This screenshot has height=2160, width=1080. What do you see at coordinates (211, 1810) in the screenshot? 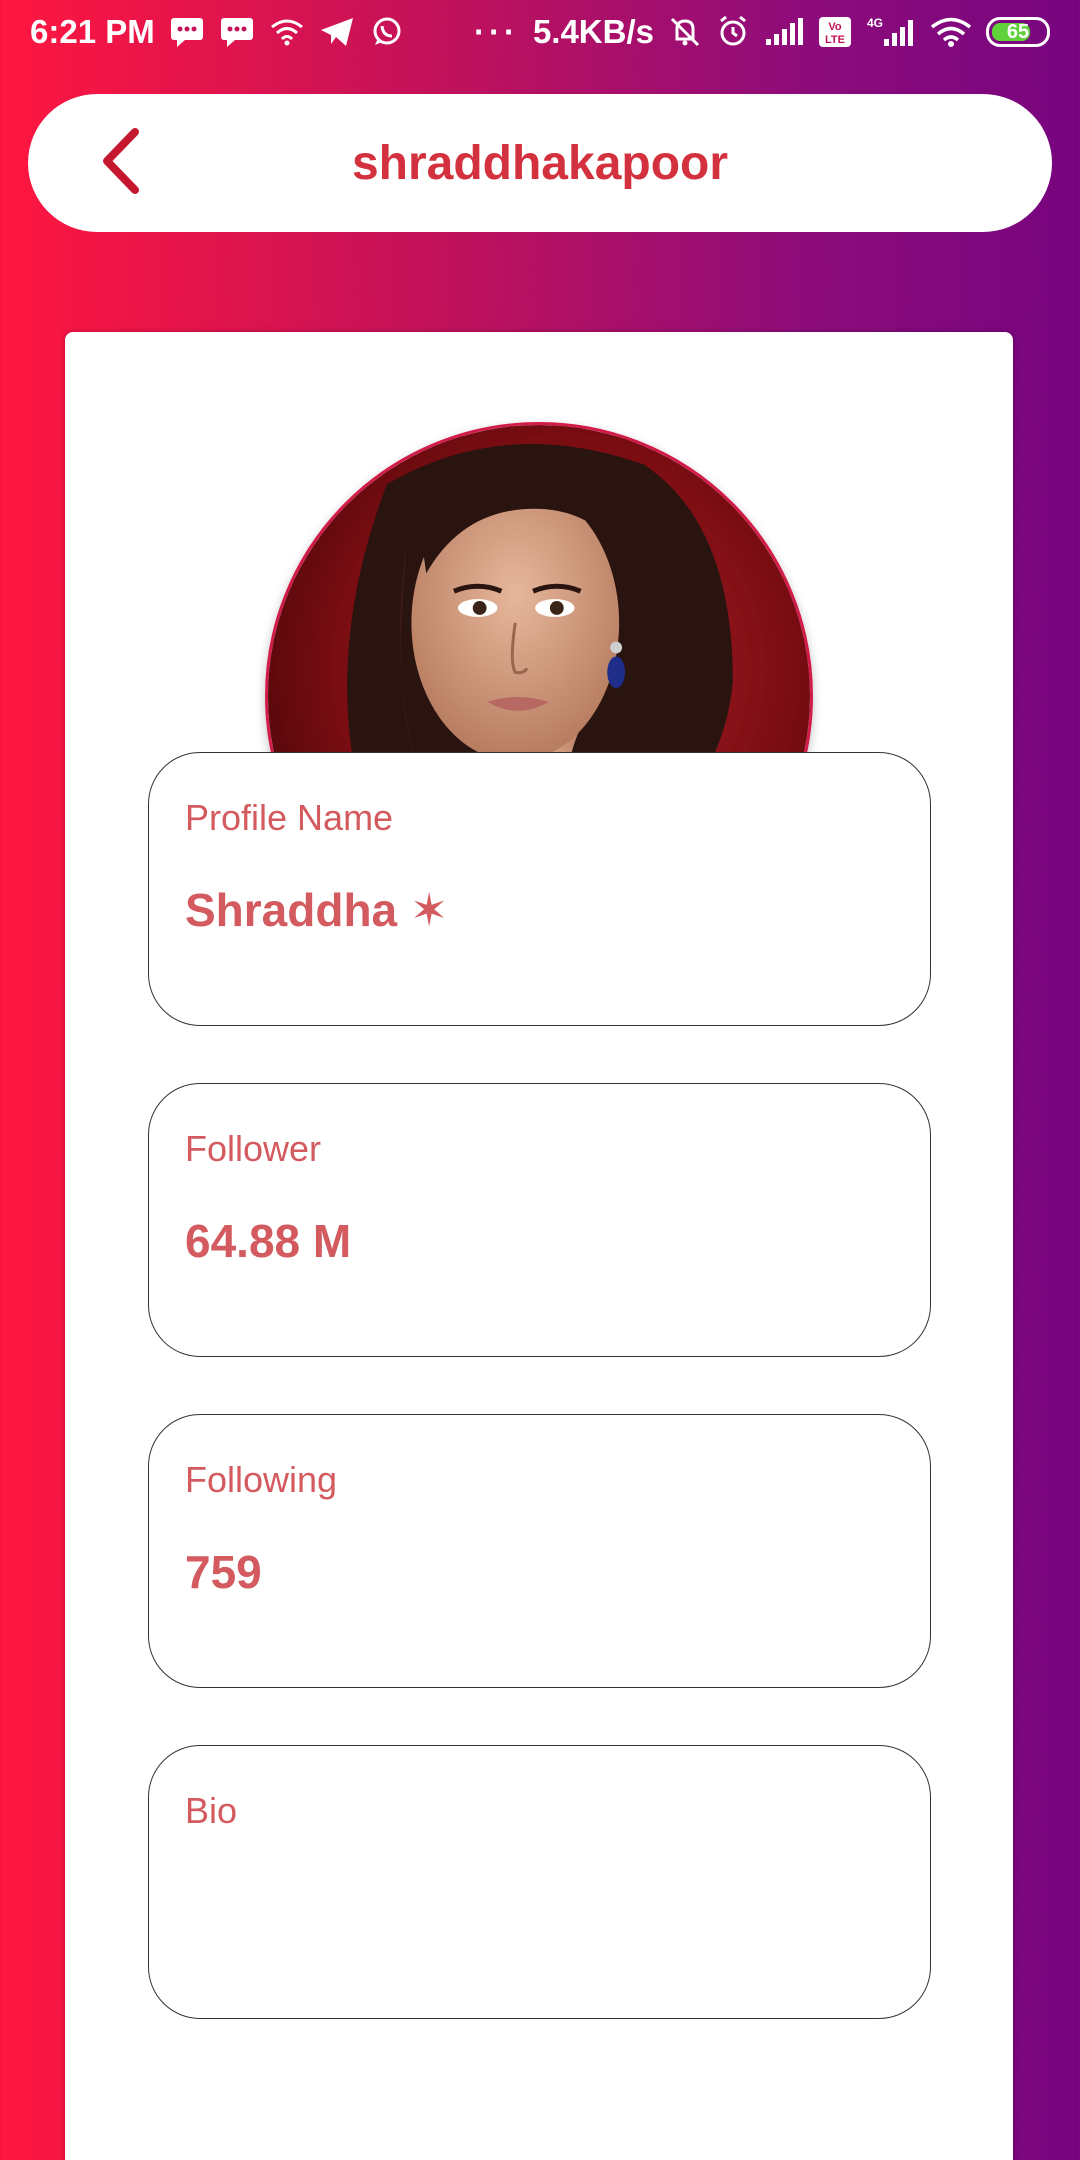
I see `bio-label: Bio` at bounding box center [211, 1810].